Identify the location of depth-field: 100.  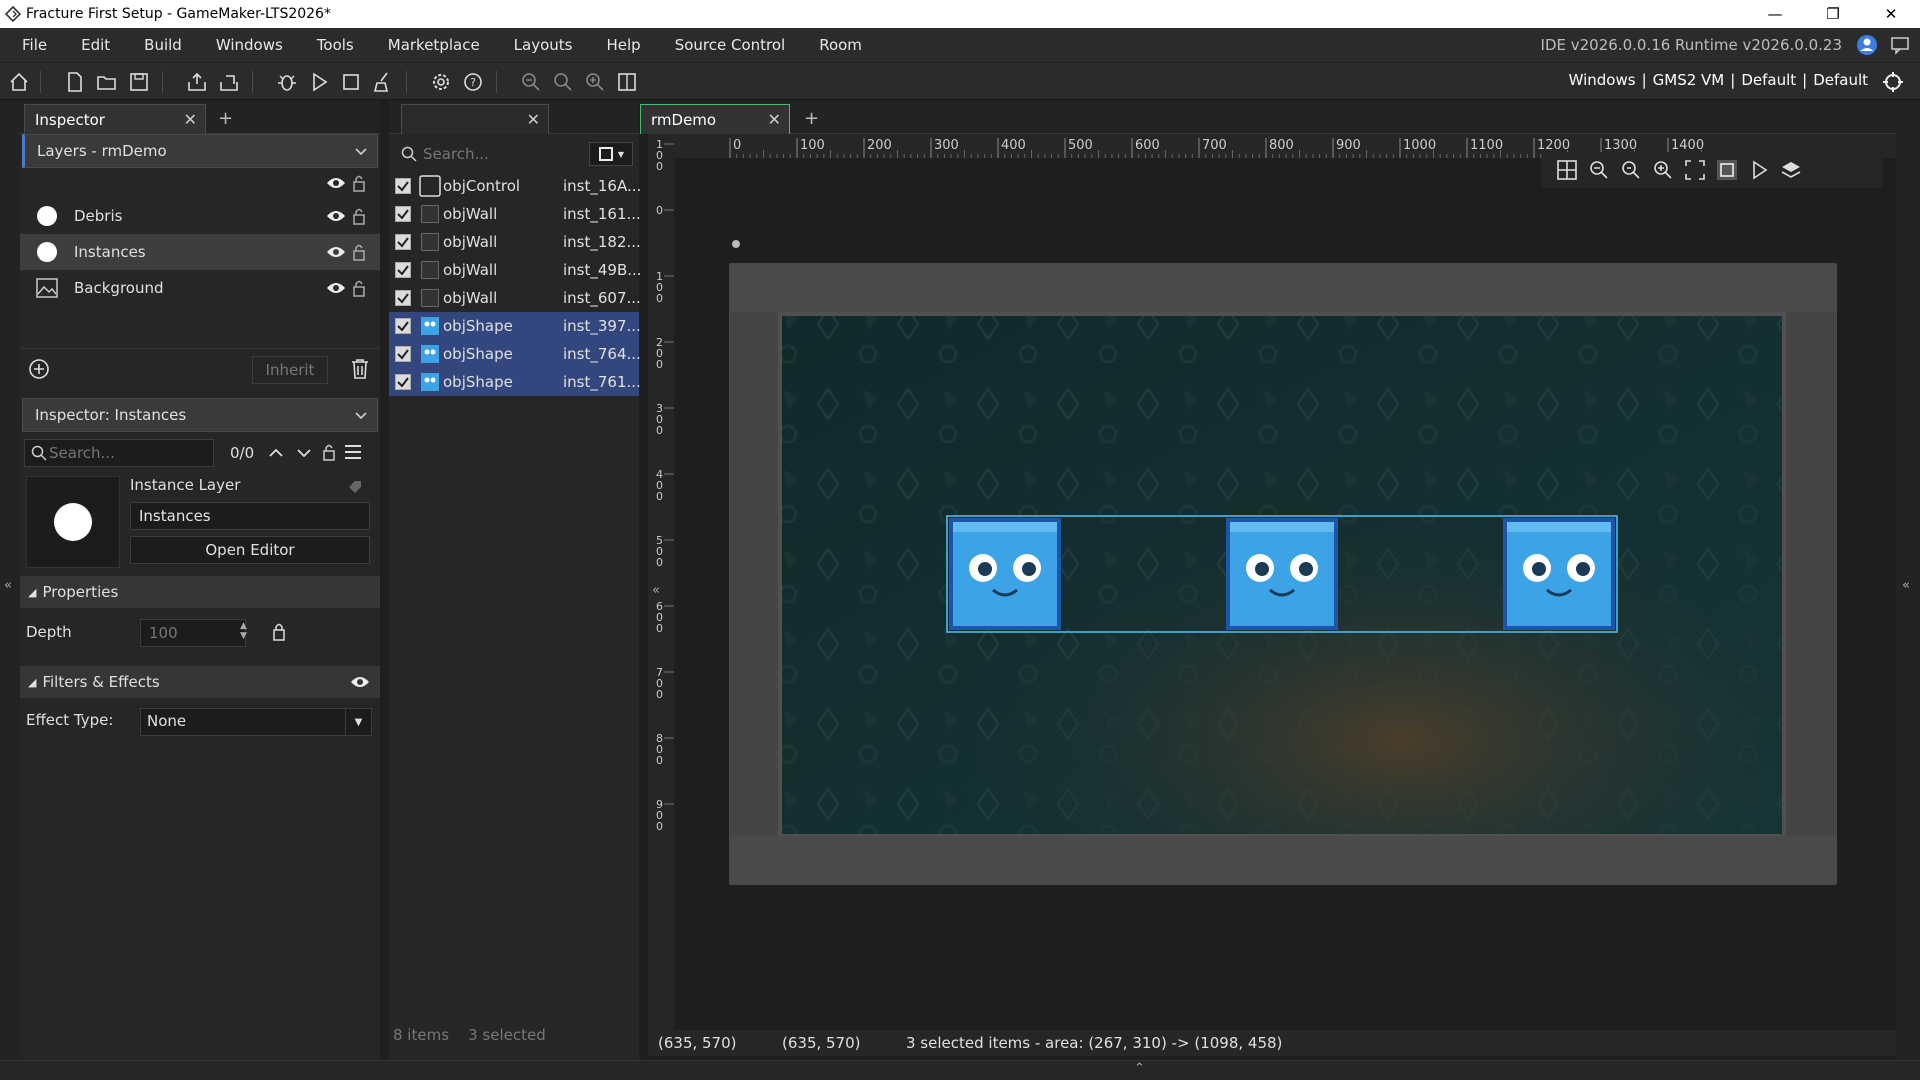
(193, 633).